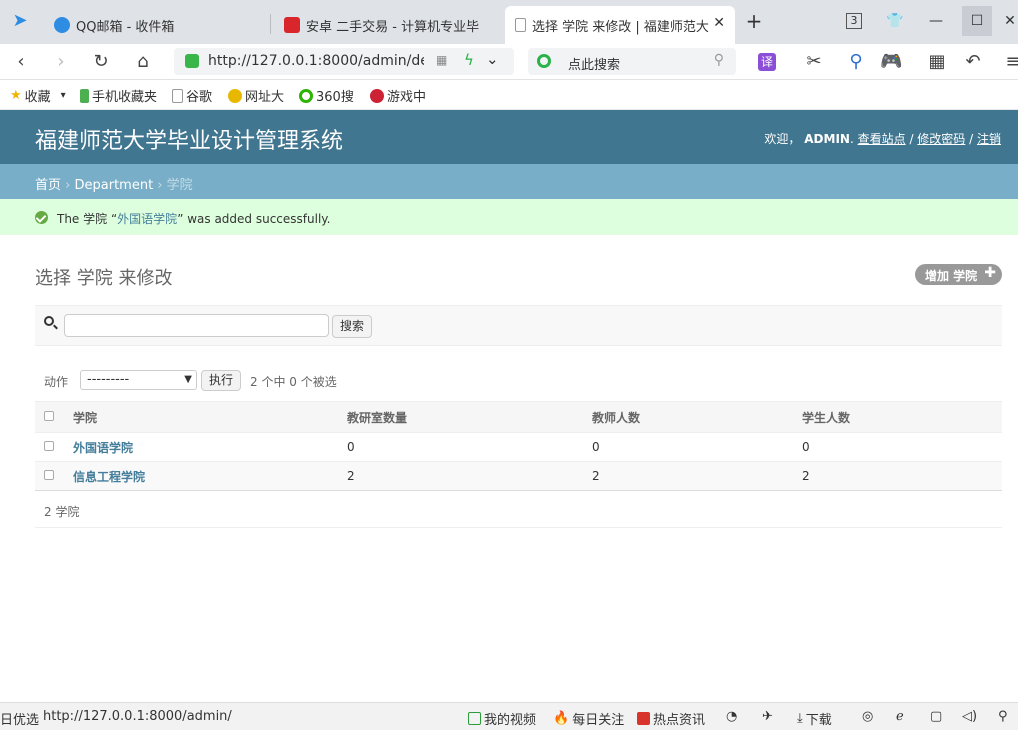  I want to click on news-icon, so click(643, 718).